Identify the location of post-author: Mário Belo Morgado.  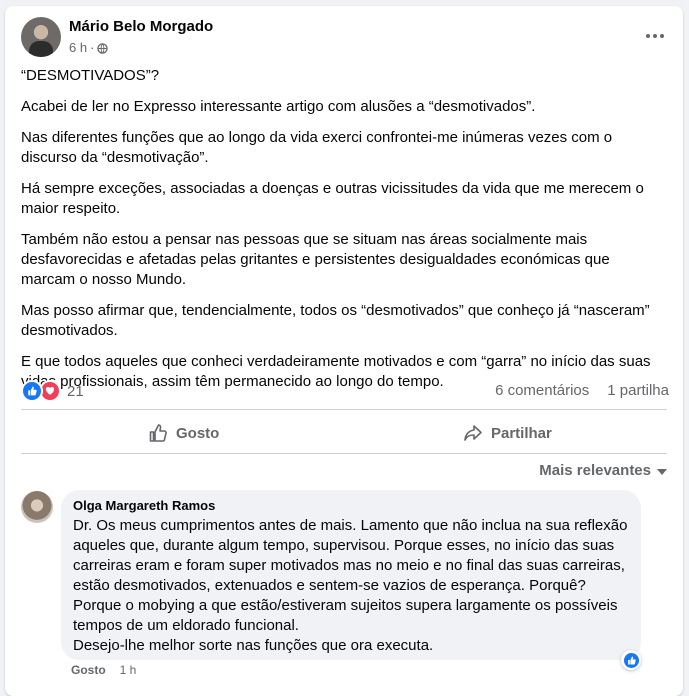
(141, 26).